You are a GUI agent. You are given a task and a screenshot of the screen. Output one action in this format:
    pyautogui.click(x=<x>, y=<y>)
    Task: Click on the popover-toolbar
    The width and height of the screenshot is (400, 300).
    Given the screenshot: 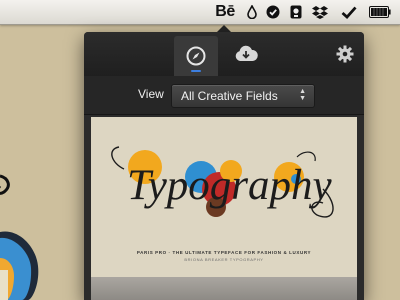 What is the action you would take?
    pyautogui.click(x=224, y=54)
    